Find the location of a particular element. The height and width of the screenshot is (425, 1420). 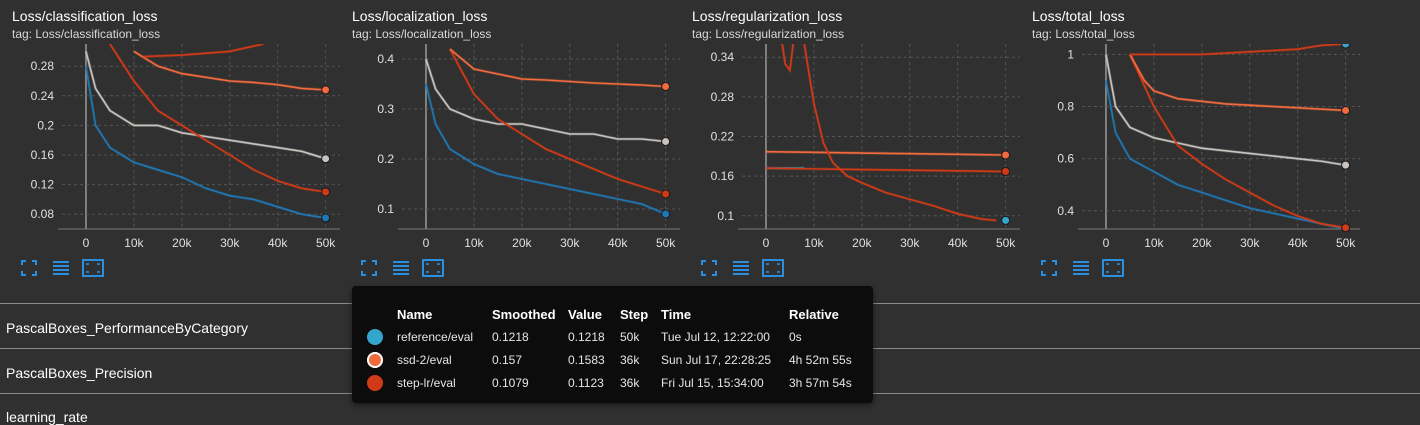

run-smoothed: 0.1079 is located at coordinates (510, 383).